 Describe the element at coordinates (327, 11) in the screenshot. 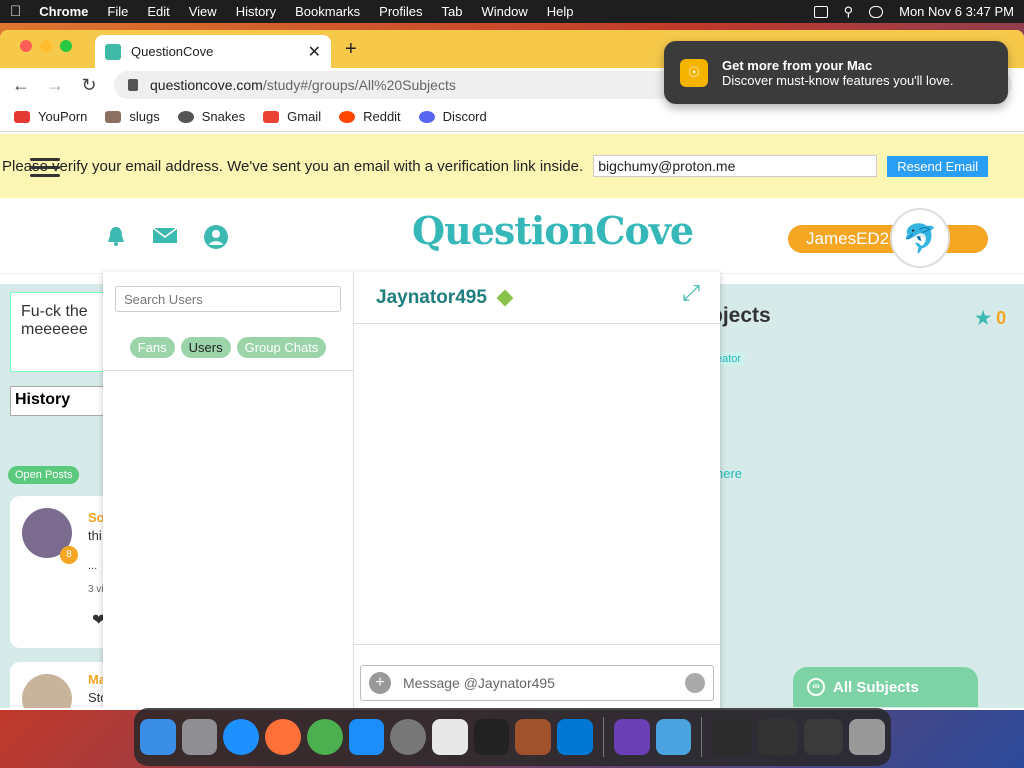

I see `menu-bookmarks: Bookmarks` at that location.